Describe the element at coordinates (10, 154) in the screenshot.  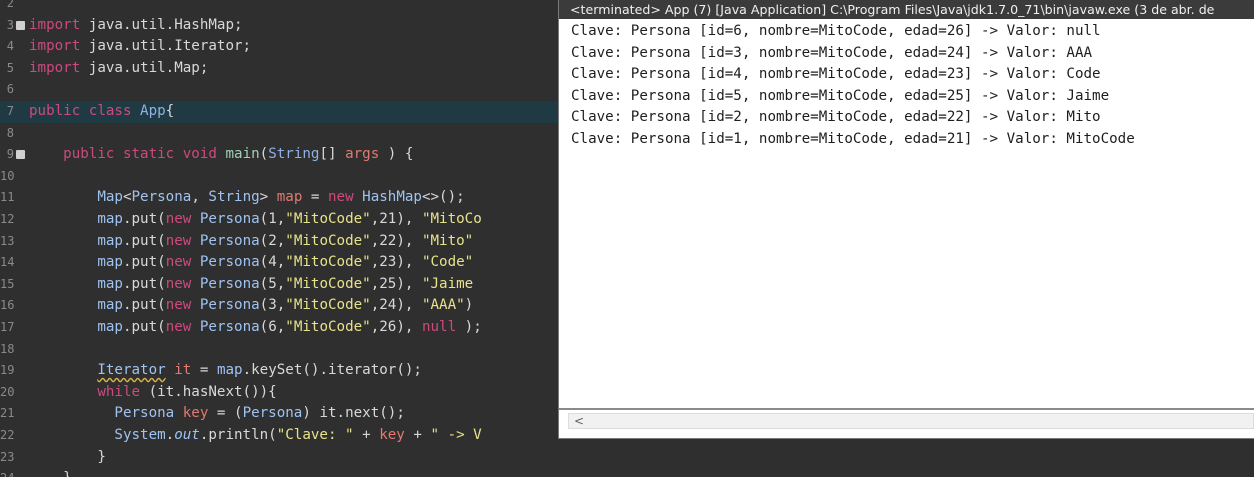
I see `line-number: 9` at that location.